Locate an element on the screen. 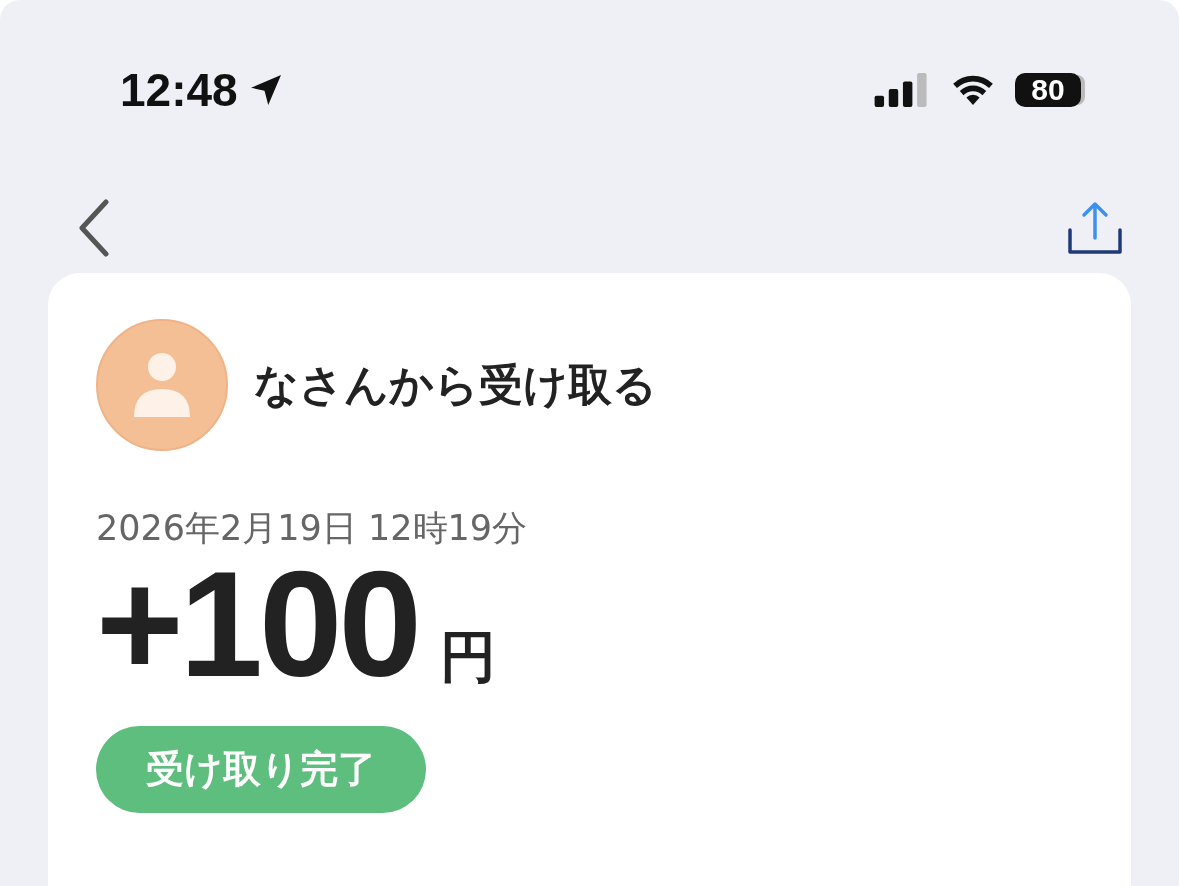 The width and height of the screenshot is (1179, 886). status-badge: 受け取り完了 is located at coordinates (261, 769).